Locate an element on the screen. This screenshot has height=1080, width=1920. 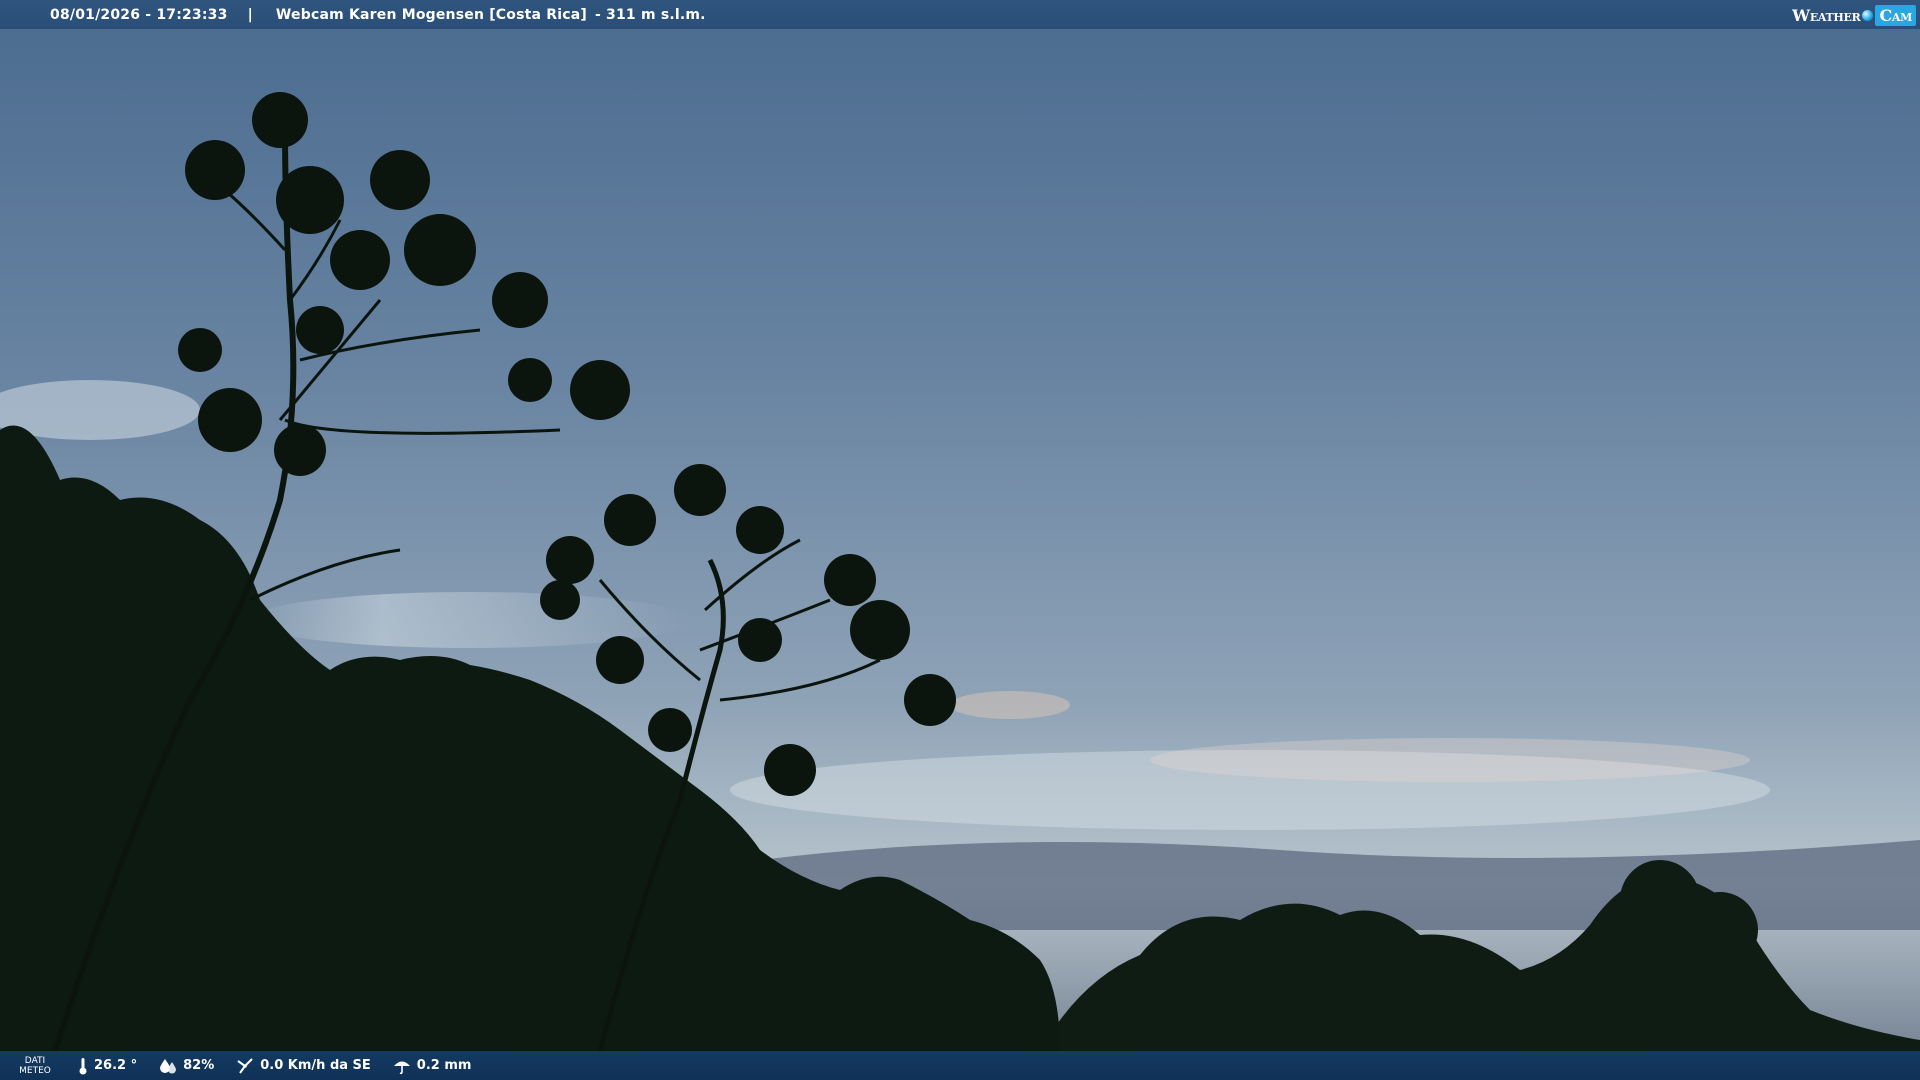
webcam-title: Webcam Karen Mogensen [Costa Rica] is located at coordinates (431, 14).